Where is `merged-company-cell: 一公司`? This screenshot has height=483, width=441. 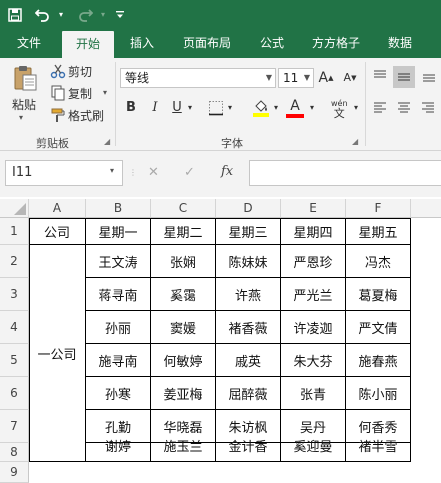
merged-company-cell: 一公司 is located at coordinates (57, 353).